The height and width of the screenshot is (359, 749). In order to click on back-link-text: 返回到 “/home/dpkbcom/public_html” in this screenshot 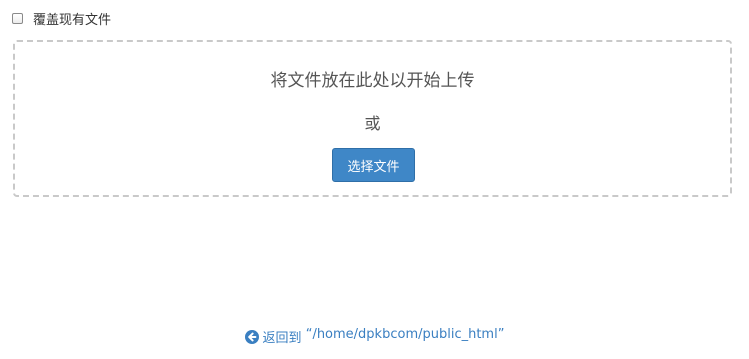, I will do `click(384, 336)`.